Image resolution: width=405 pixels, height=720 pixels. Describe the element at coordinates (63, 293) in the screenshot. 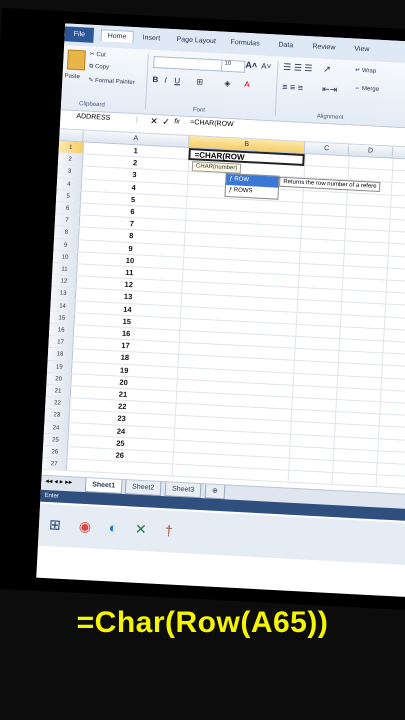

I see `row-header: 13` at that location.